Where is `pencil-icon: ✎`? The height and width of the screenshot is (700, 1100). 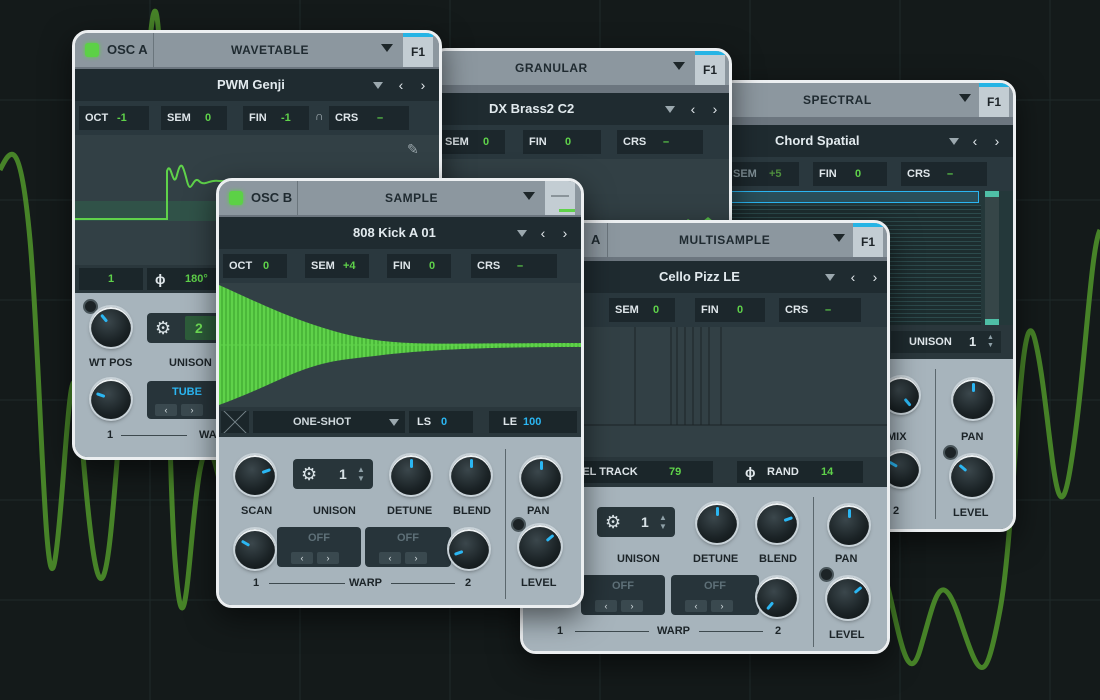
pencil-icon: ✎ is located at coordinates (413, 149).